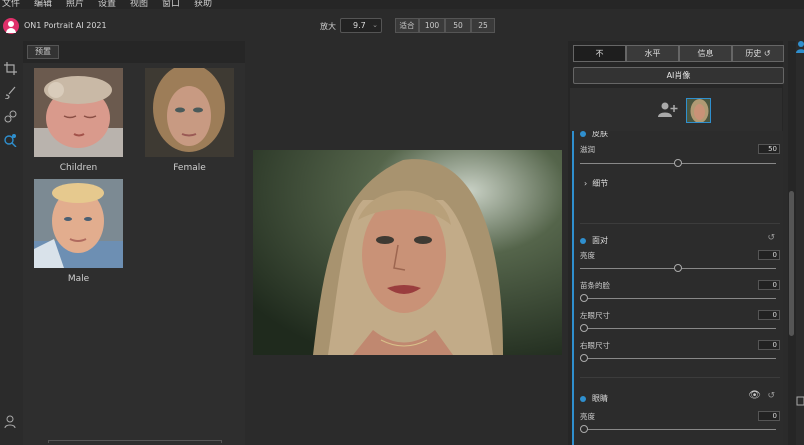  Describe the element at coordinates (583, 134) in the screenshot. I see `section-enabled-dot` at that location.